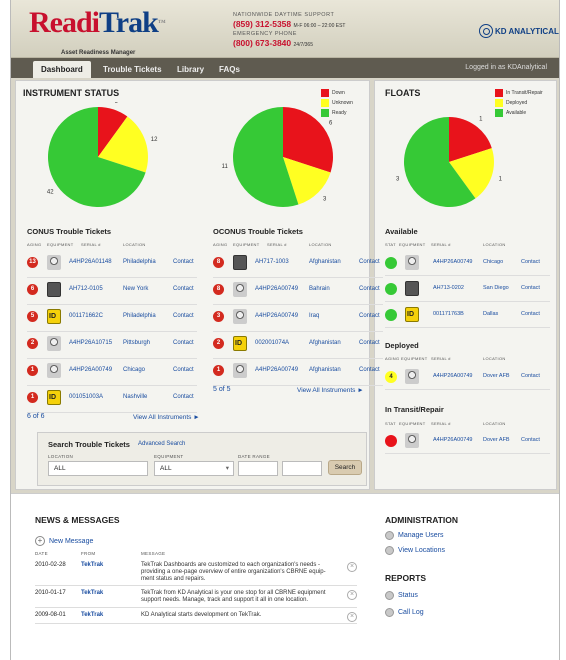 The height and width of the screenshot is (660, 566). What do you see at coordinates (194, 468) in the screenshot?
I see `equipment-select: ALL ▾` at bounding box center [194, 468].